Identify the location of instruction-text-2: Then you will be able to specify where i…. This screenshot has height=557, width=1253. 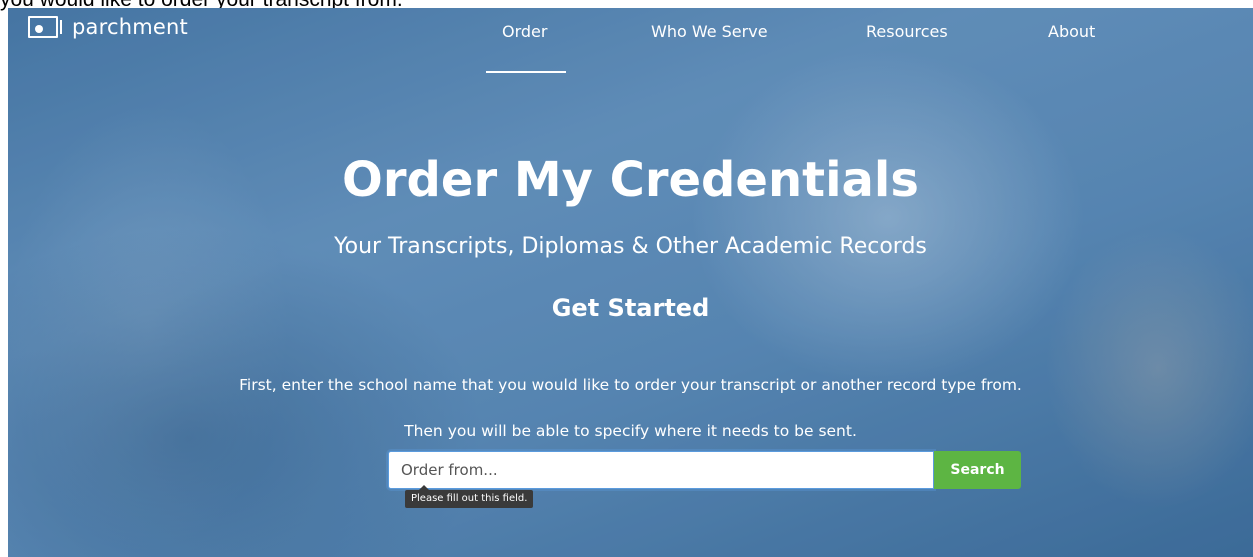
(630, 431).